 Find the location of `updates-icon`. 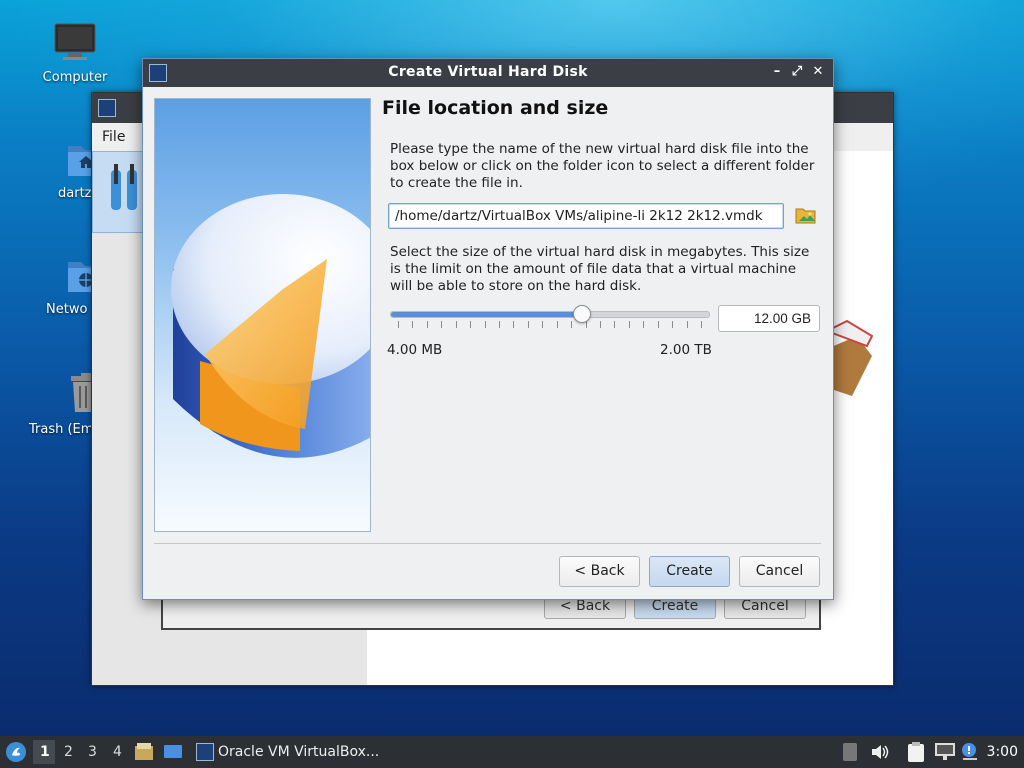

updates-icon is located at coordinates (850, 752).